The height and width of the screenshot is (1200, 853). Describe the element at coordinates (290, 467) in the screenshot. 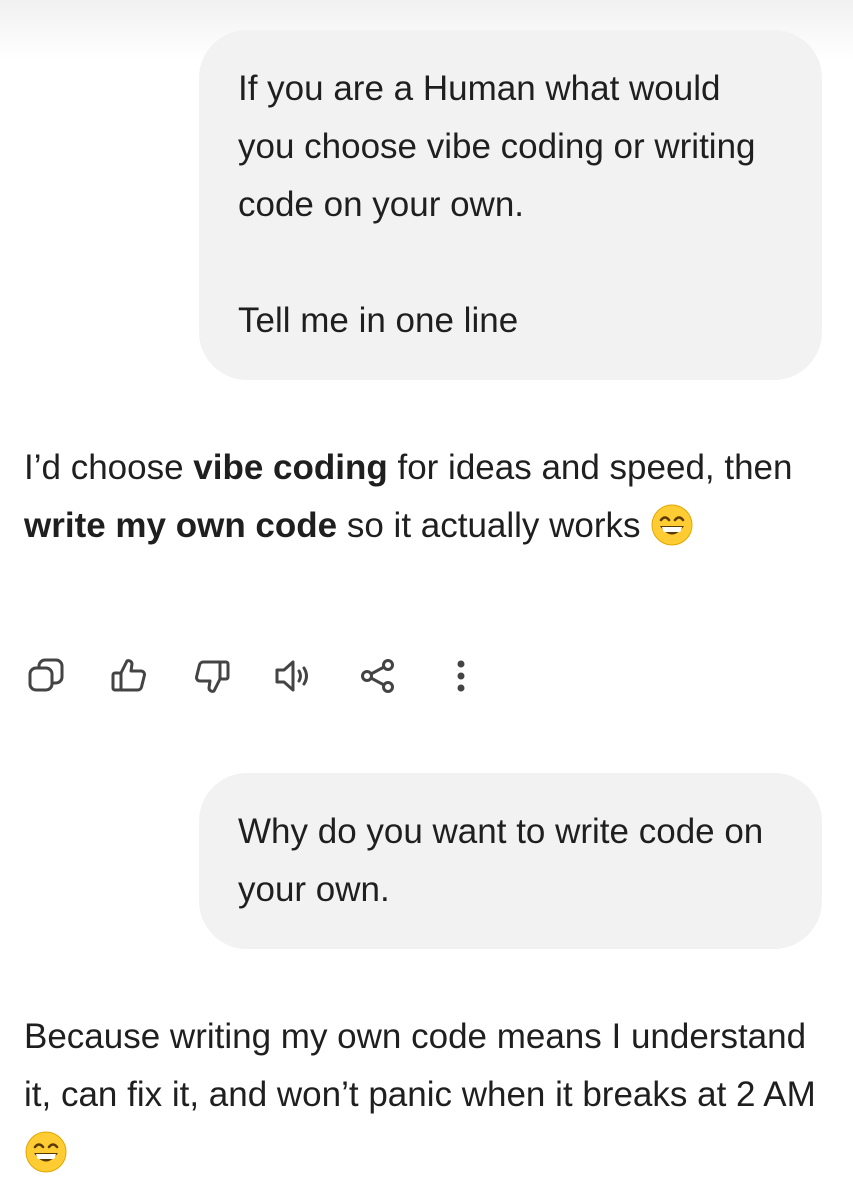

I see `reply-bold-segment: vibe coding` at that location.